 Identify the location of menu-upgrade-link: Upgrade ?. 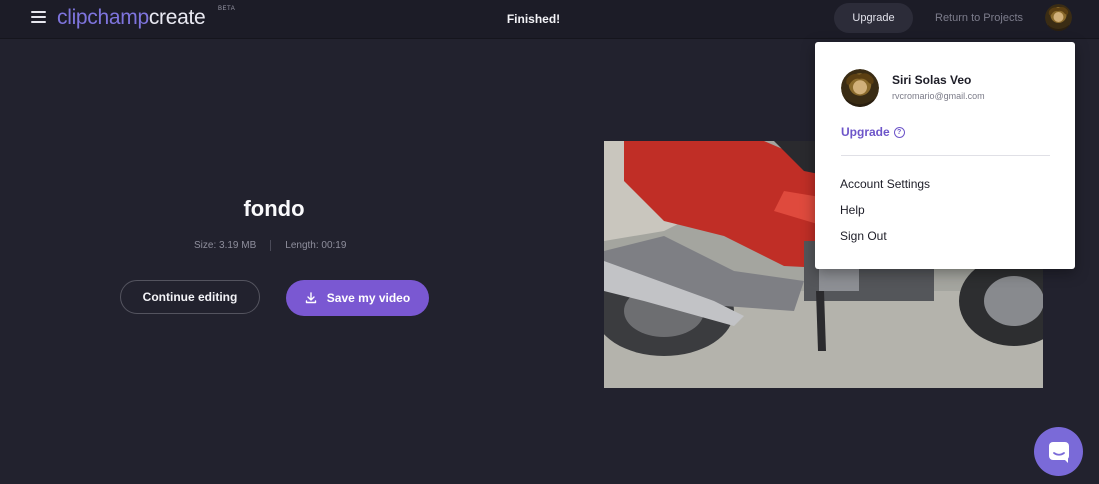
(873, 132).